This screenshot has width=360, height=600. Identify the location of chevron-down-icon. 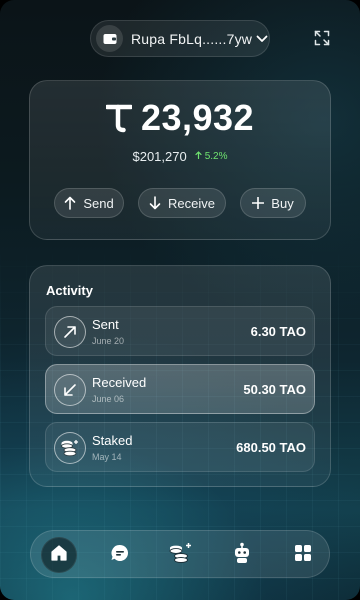
(262, 39).